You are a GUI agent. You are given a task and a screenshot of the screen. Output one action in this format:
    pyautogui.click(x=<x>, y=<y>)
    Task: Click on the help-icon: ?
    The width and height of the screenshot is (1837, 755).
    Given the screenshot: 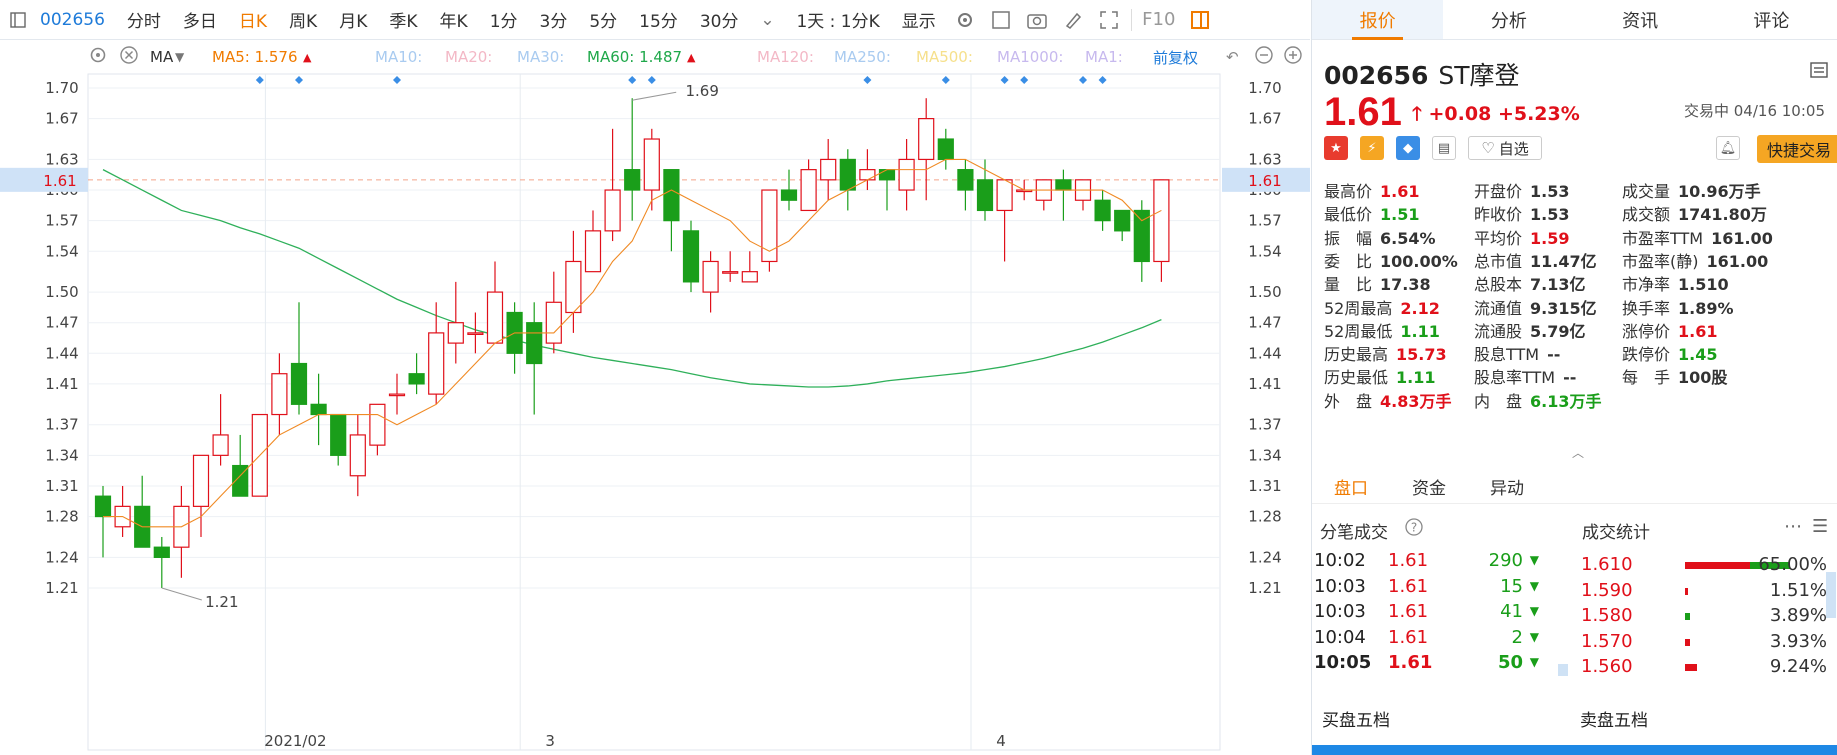 What is the action you would take?
    pyautogui.click(x=1414, y=529)
    